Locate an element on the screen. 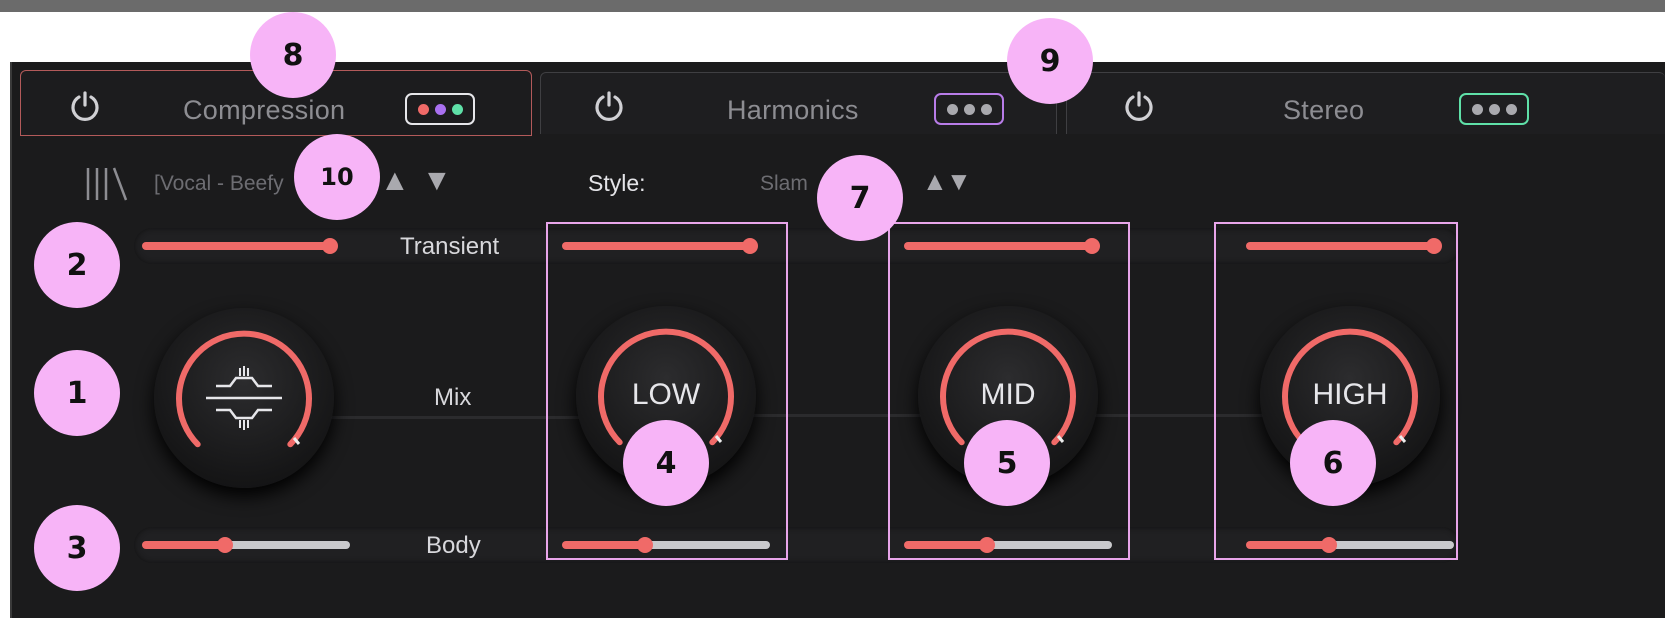  annotation-badge: 1 is located at coordinates (77, 393).